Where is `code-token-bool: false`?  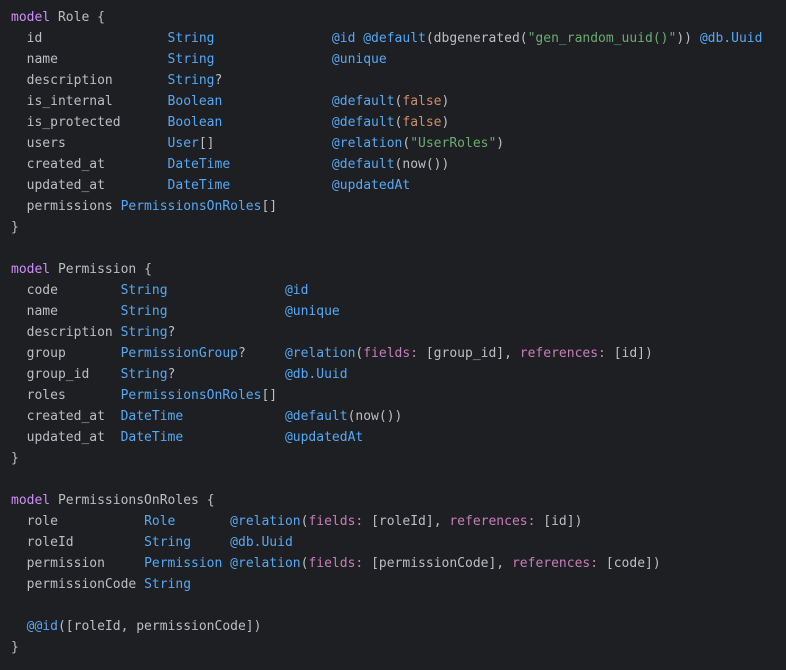 code-token-bool: false is located at coordinates (422, 101).